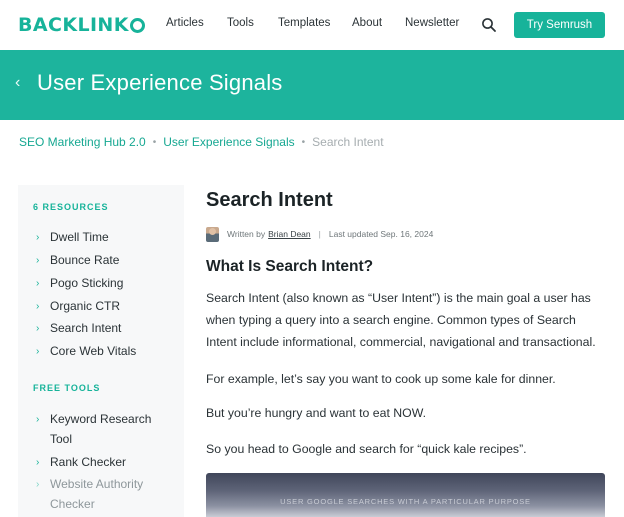  I want to click on sidebar-item-organic-ctr: › Organic CTR, so click(98, 307).